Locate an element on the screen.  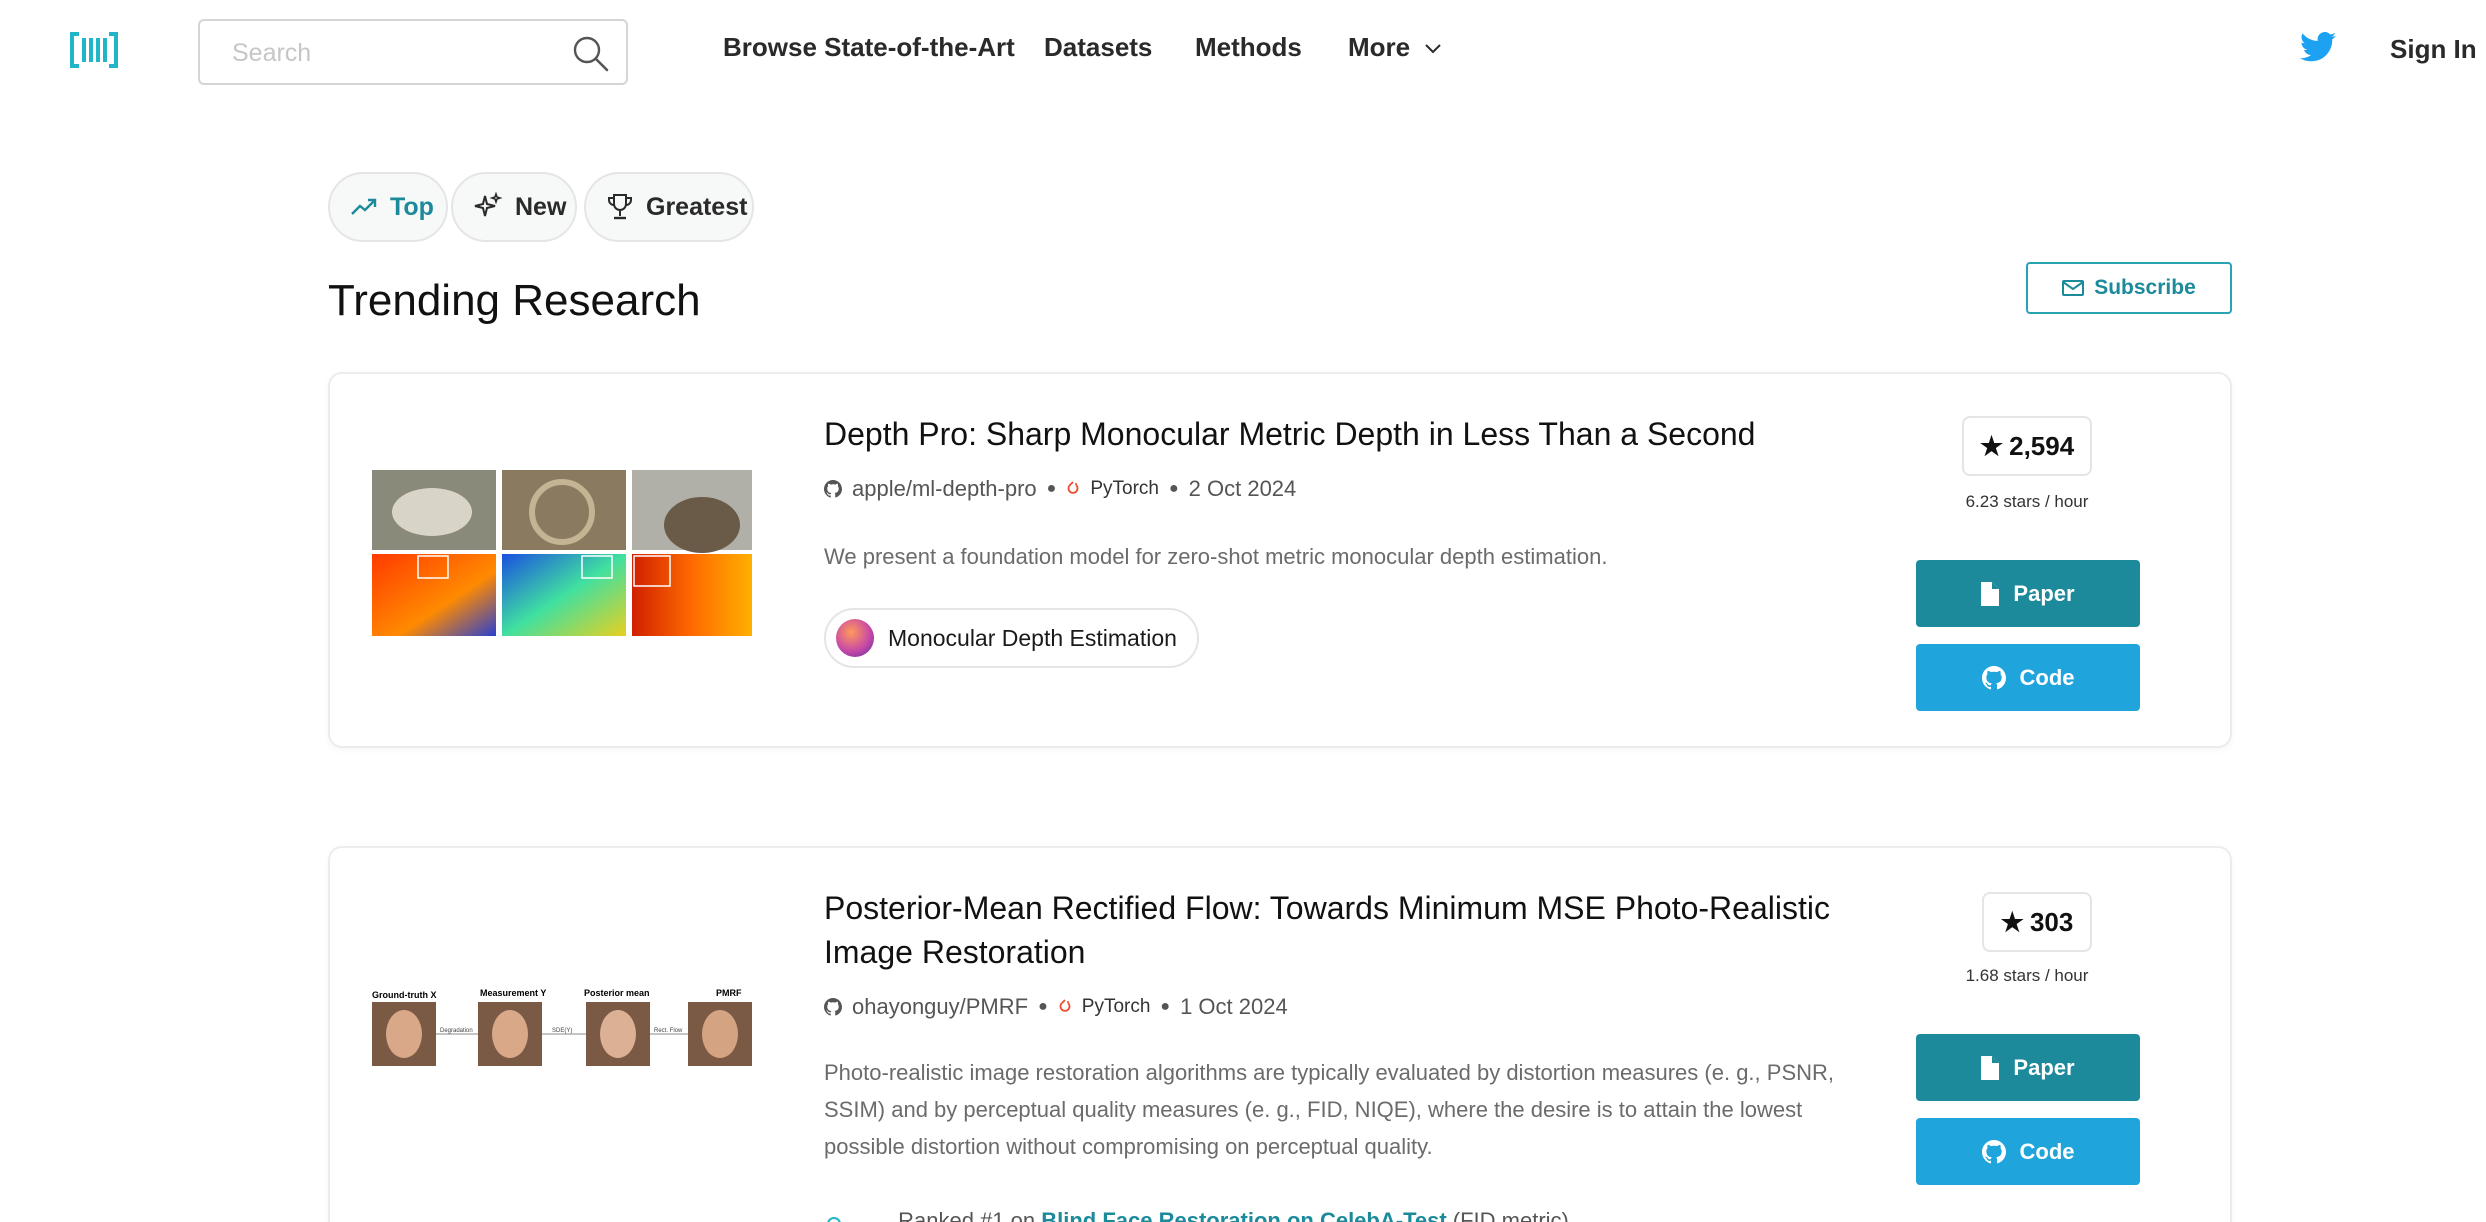
paper-date: 2 Oct 2024 is located at coordinates (1242, 488).